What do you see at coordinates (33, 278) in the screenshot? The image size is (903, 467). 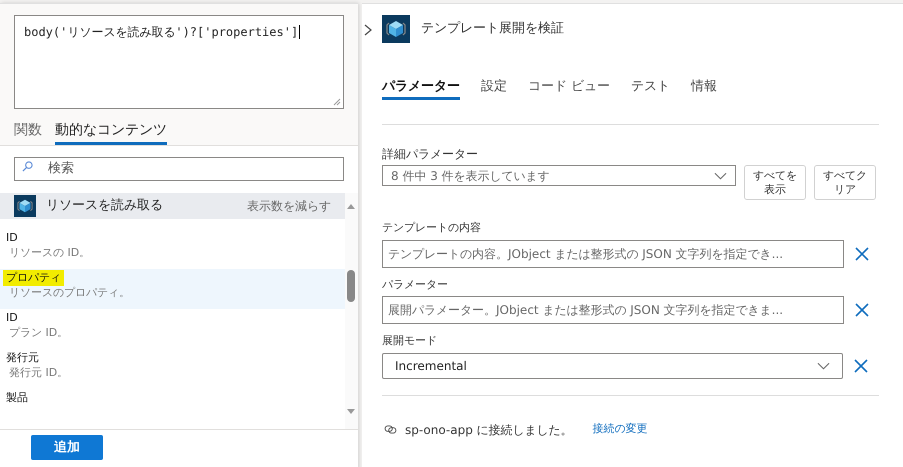 I see `item-name: プロパティ` at bounding box center [33, 278].